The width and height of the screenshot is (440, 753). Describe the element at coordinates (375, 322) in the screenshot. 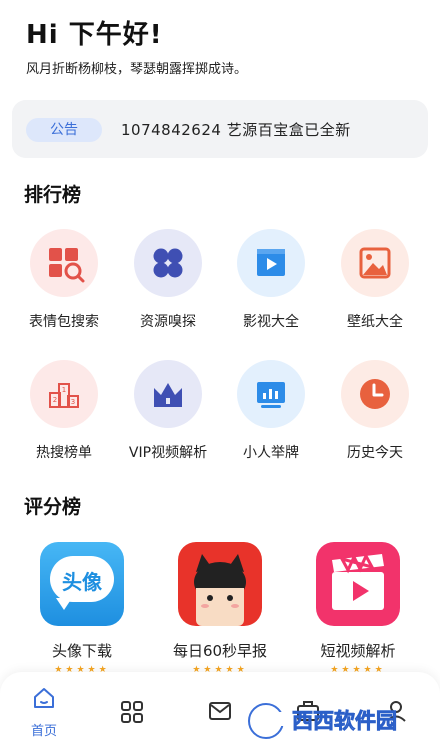

I see `ranking-item-label: 壁纸大全` at that location.